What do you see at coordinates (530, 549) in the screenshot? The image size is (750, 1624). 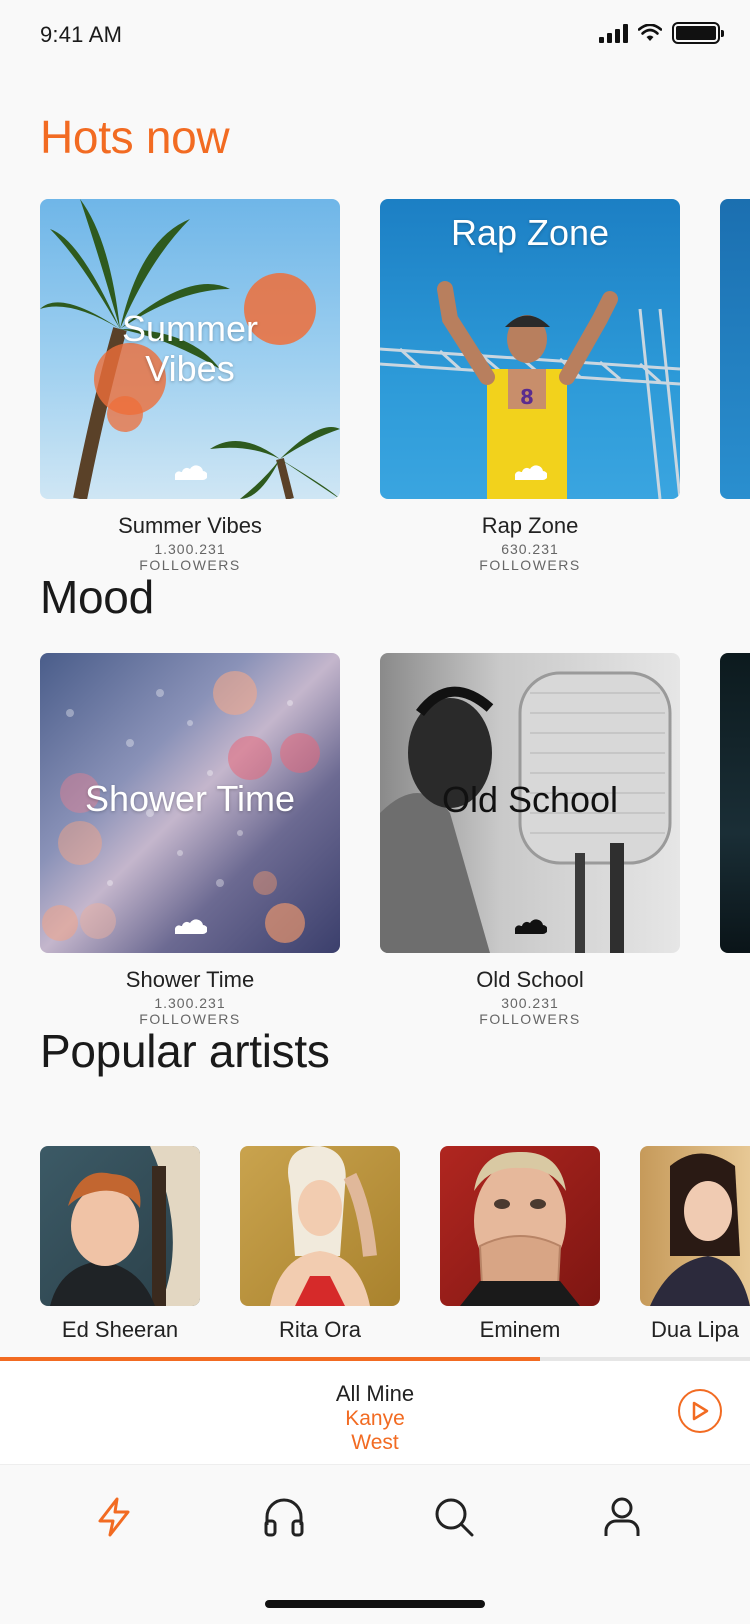 I see `follower-count: 630.231` at bounding box center [530, 549].